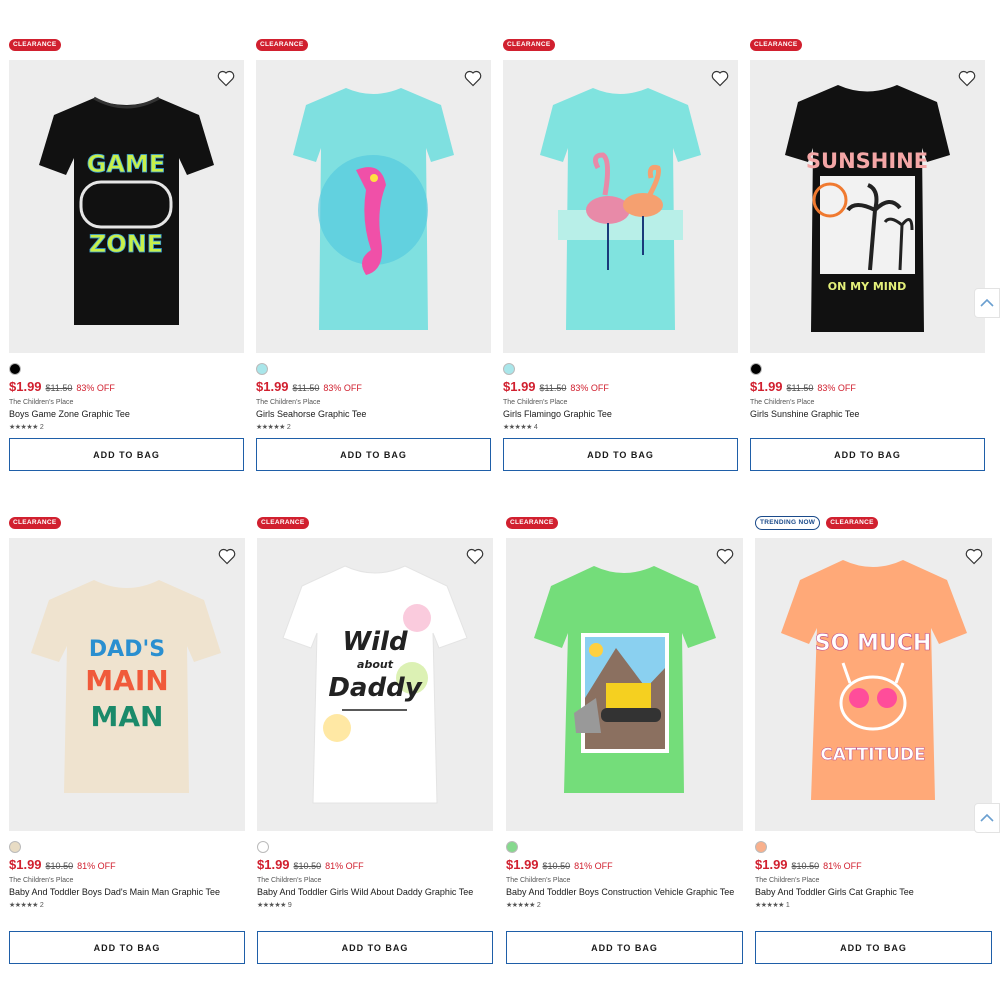 This screenshot has height=1000, width=1000. I want to click on graphic-text: GAME, so click(126, 164).